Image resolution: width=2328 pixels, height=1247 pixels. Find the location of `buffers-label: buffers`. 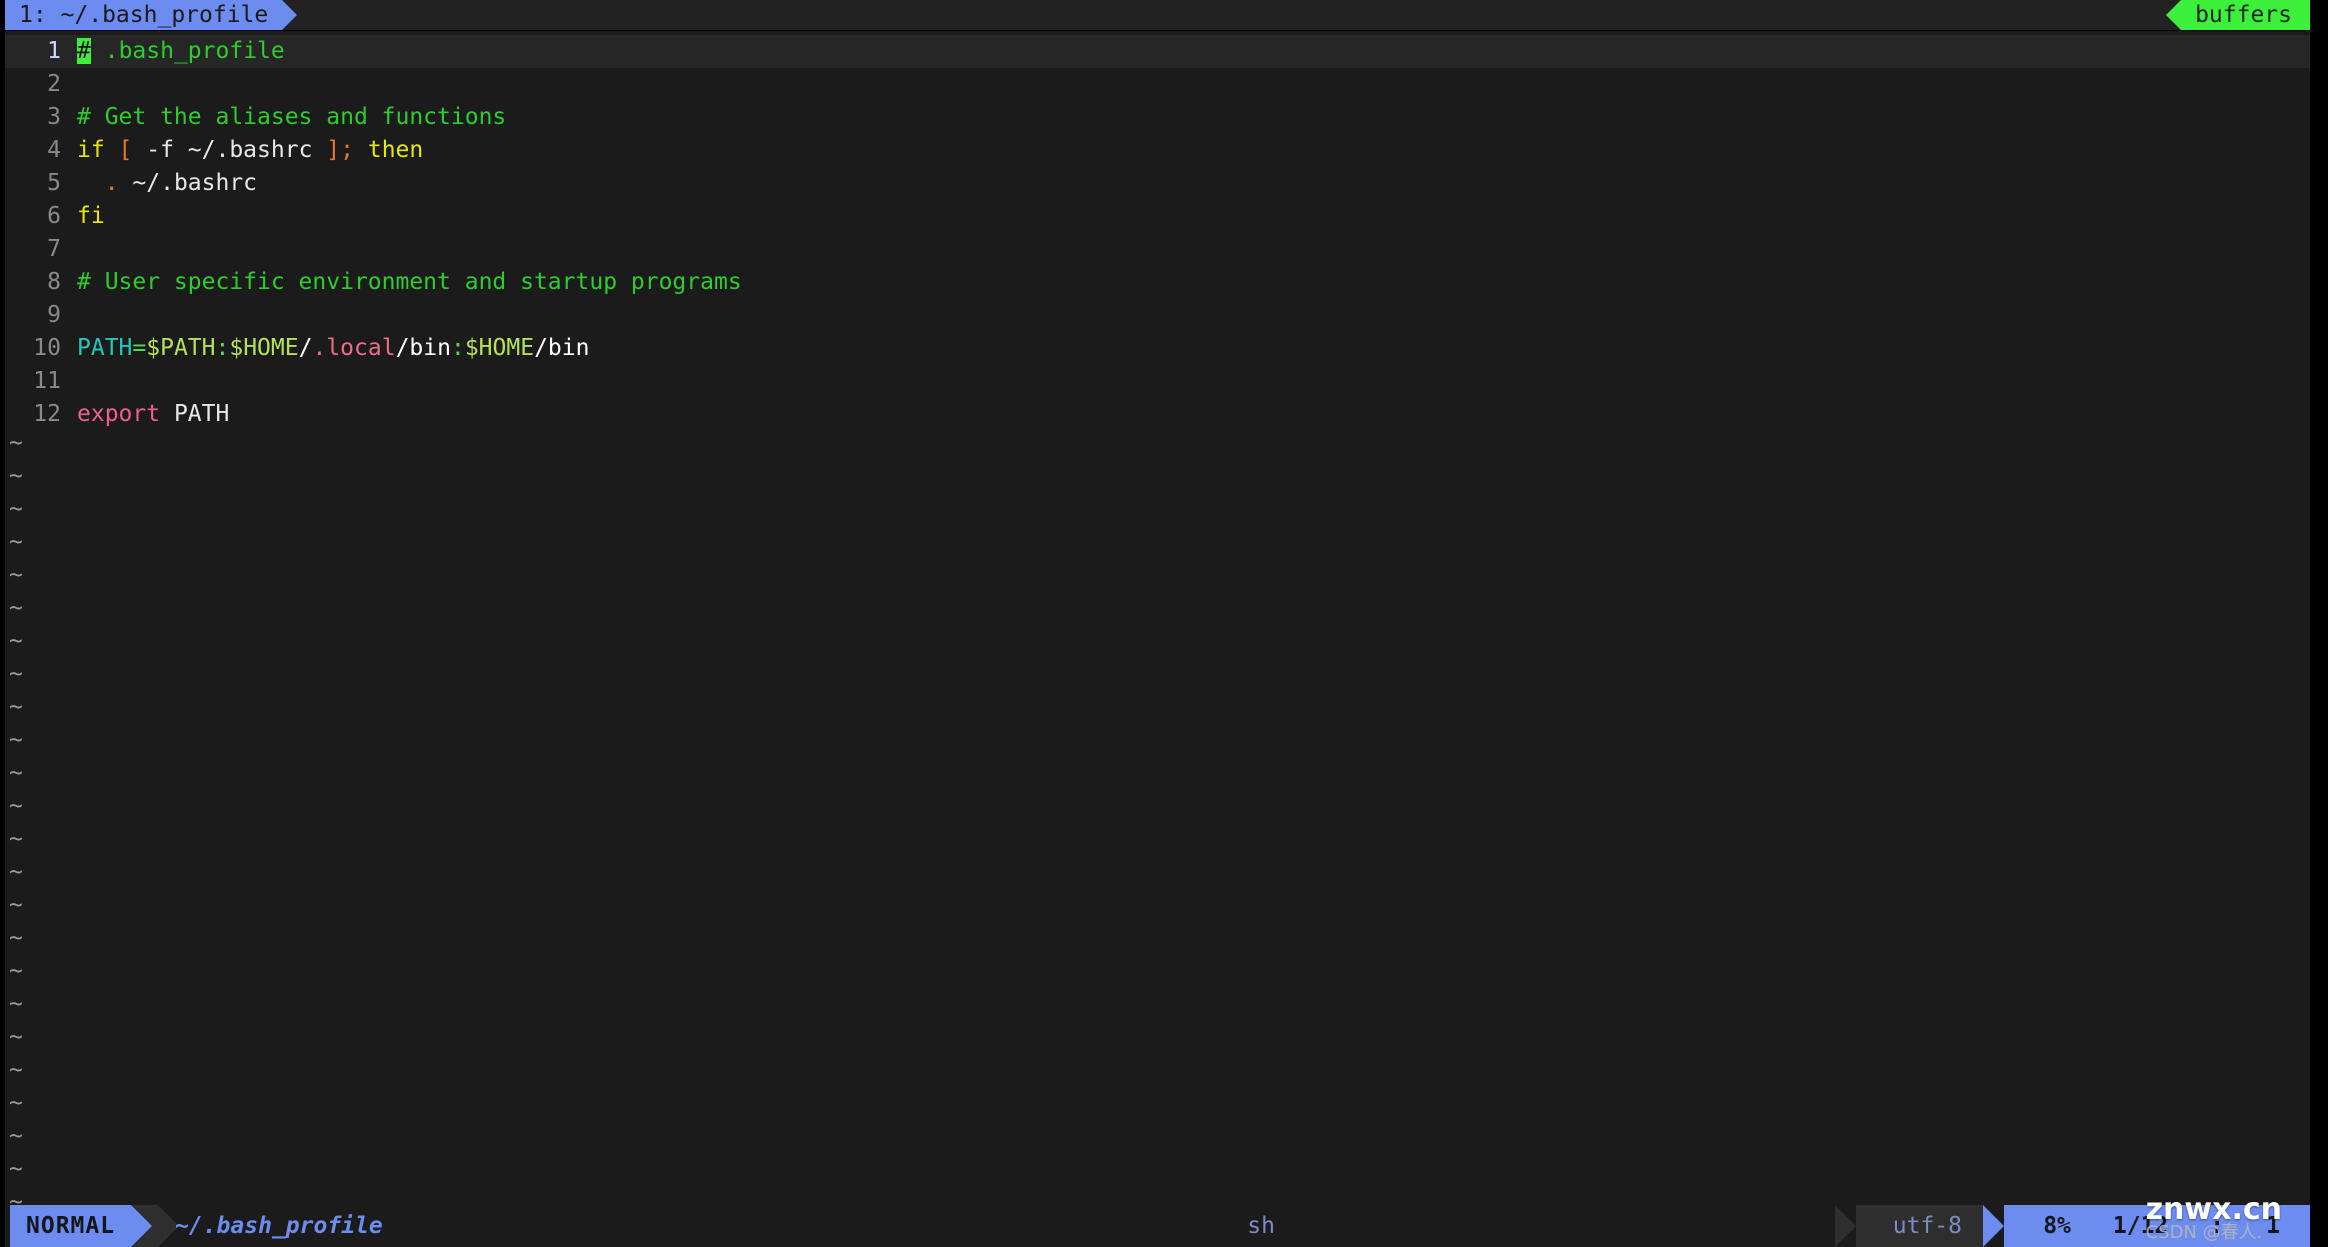

buffers-label: buffers is located at coordinates (2243, 15).